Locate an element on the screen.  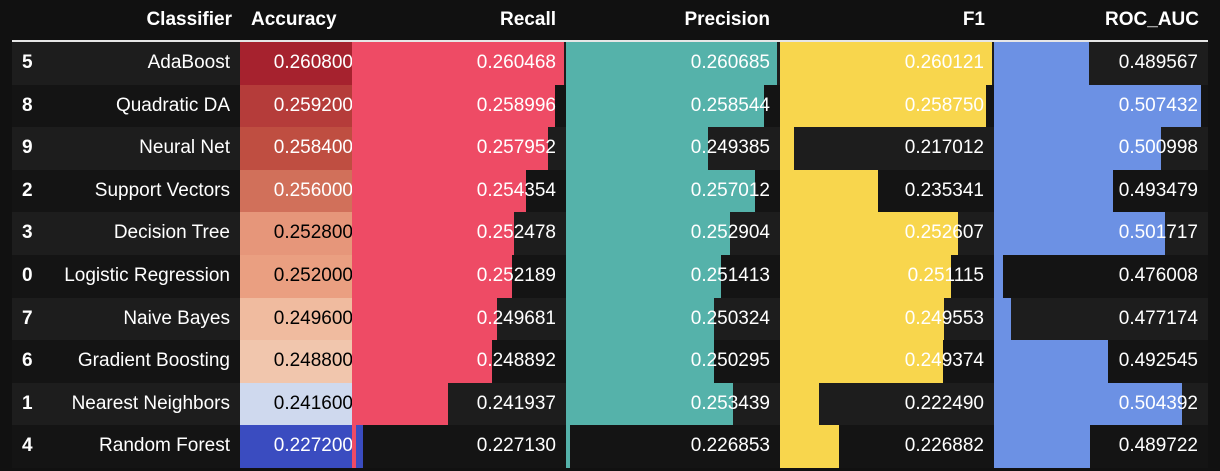
row-index: 2 is located at coordinates (27, 190).